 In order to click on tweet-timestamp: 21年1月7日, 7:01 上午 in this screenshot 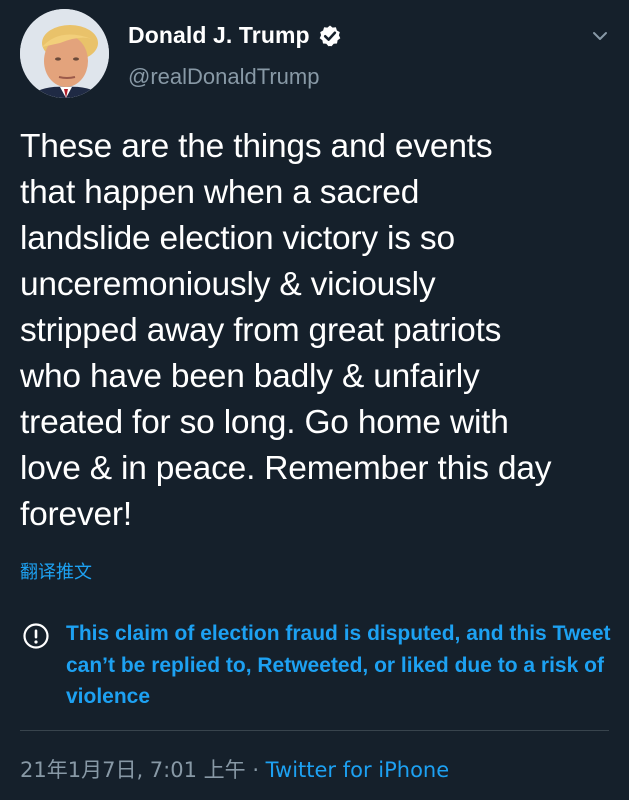, I will do `click(133, 770)`.